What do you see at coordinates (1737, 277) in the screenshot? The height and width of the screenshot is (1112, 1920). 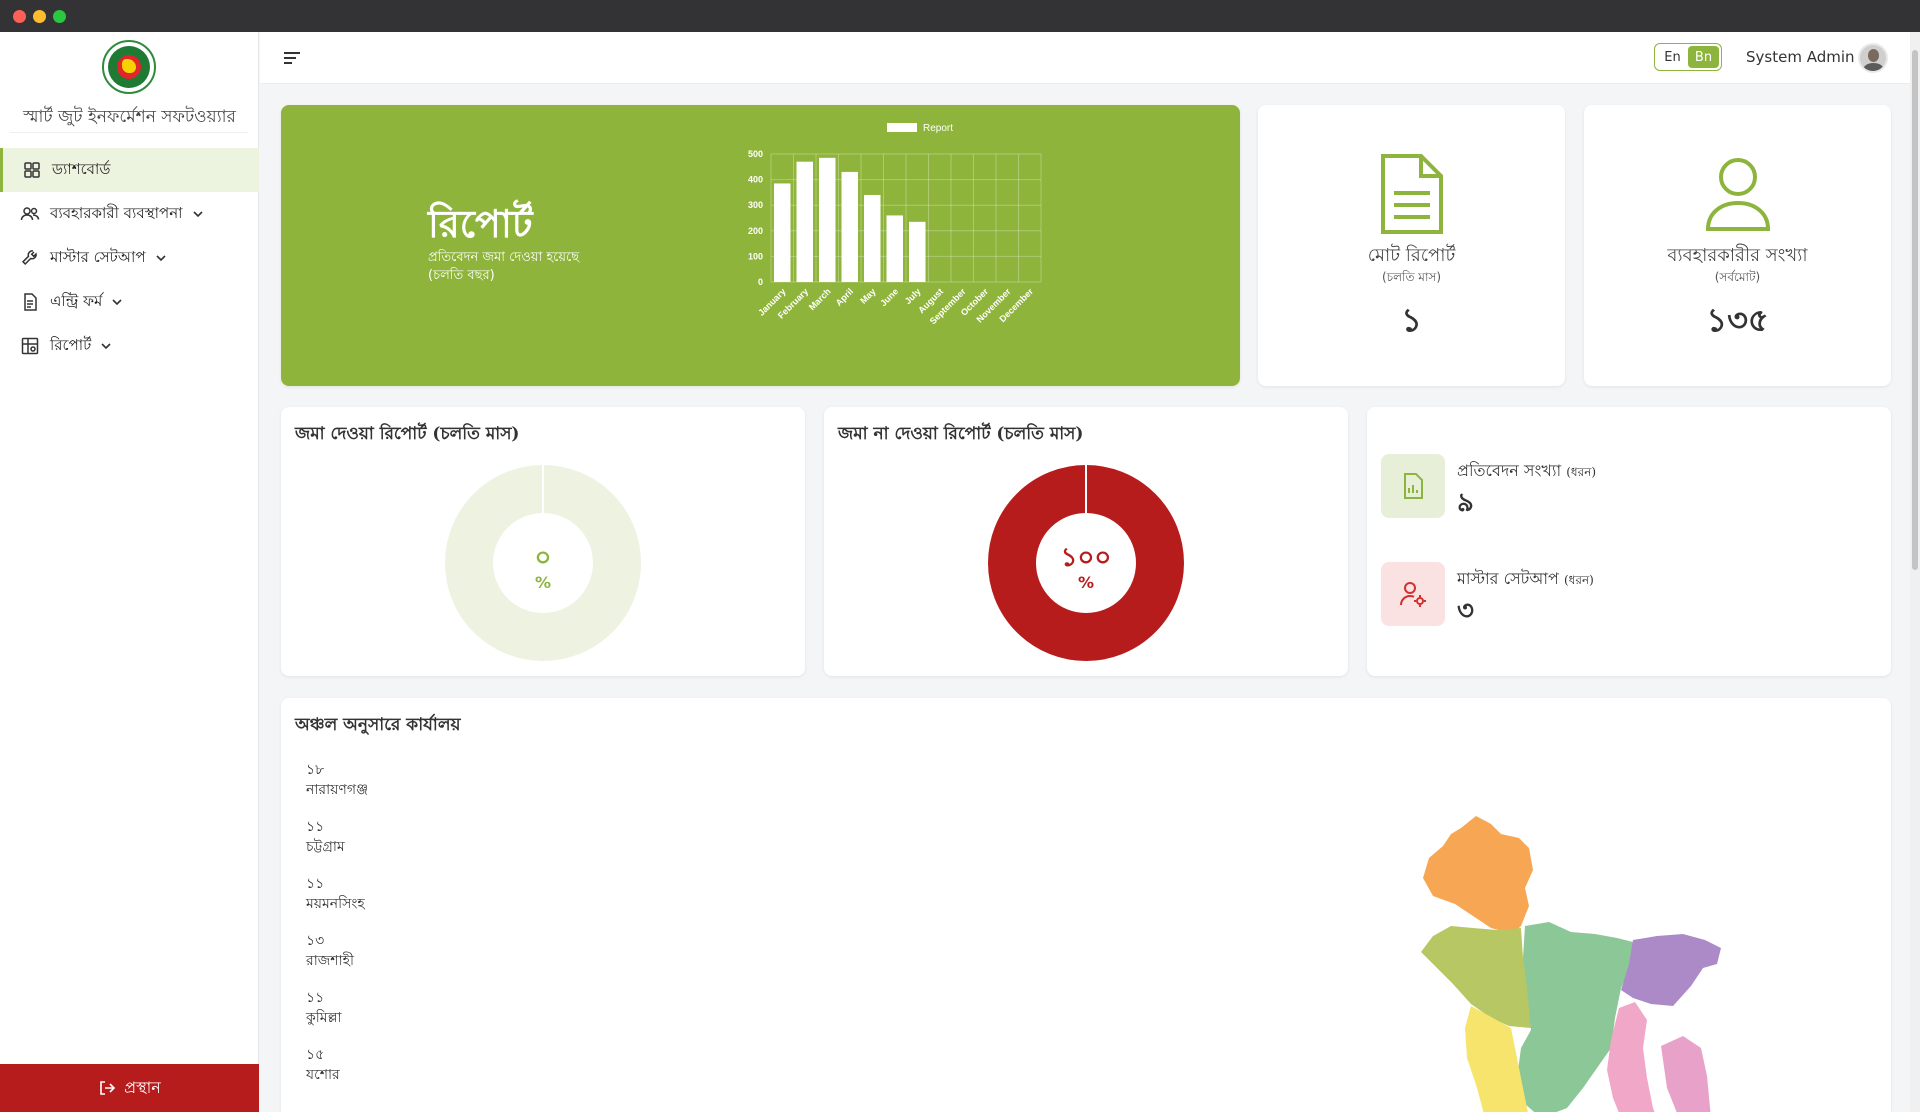 I see `stat-note: (সর্বমোট)` at bounding box center [1737, 277].